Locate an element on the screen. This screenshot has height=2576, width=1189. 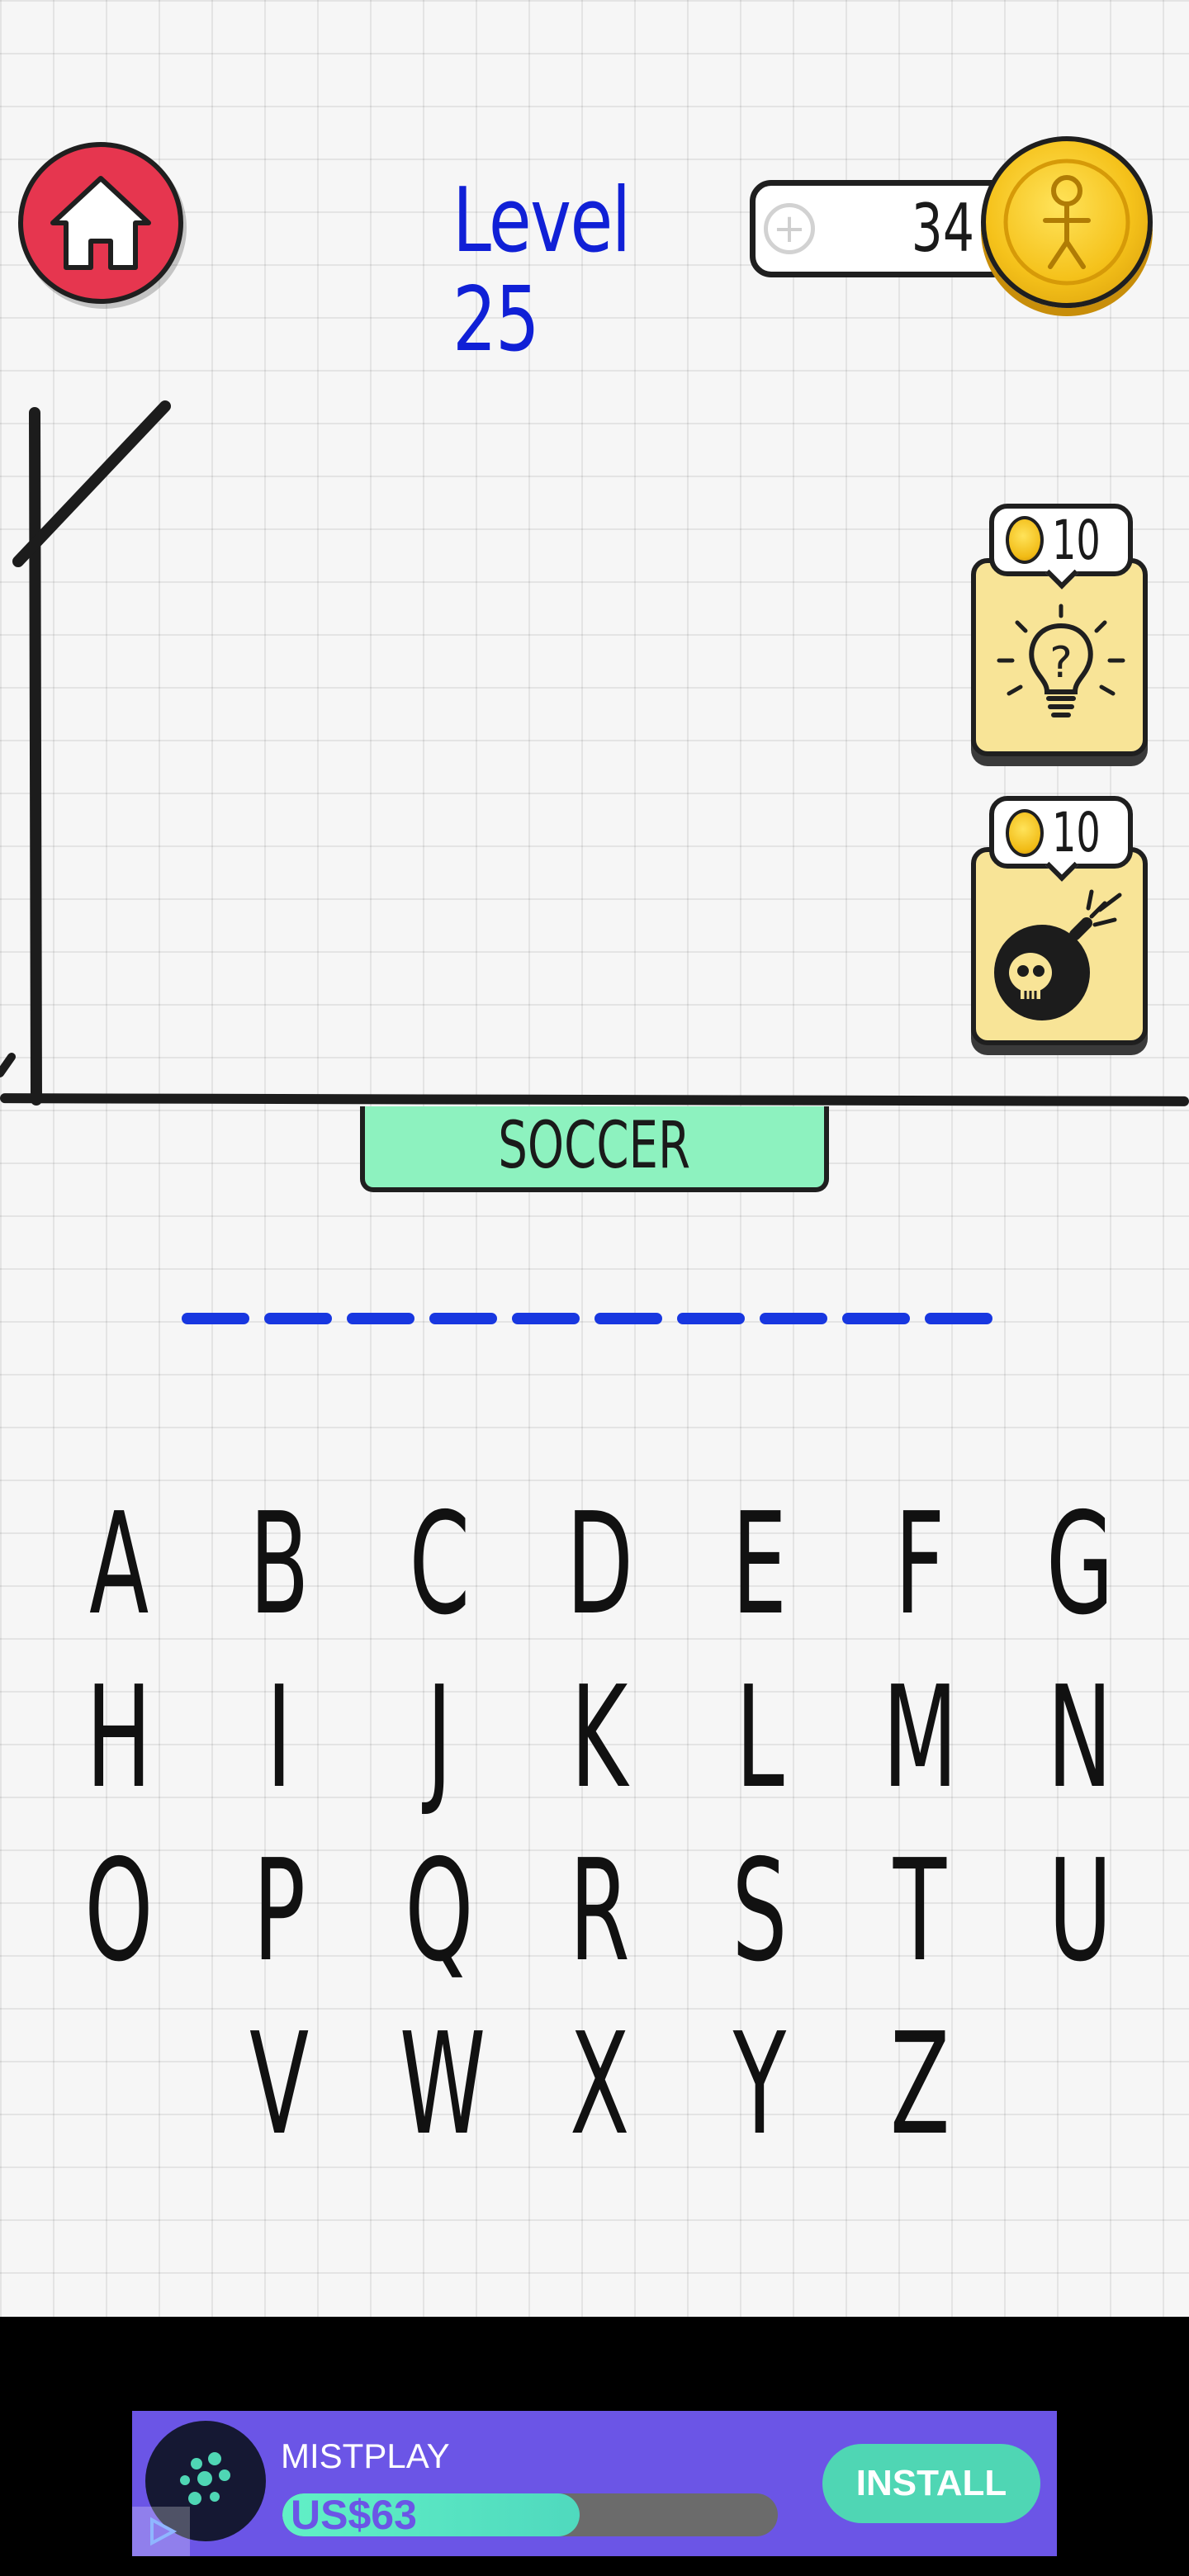
letter-key-e: E is located at coordinates (760, 1564).